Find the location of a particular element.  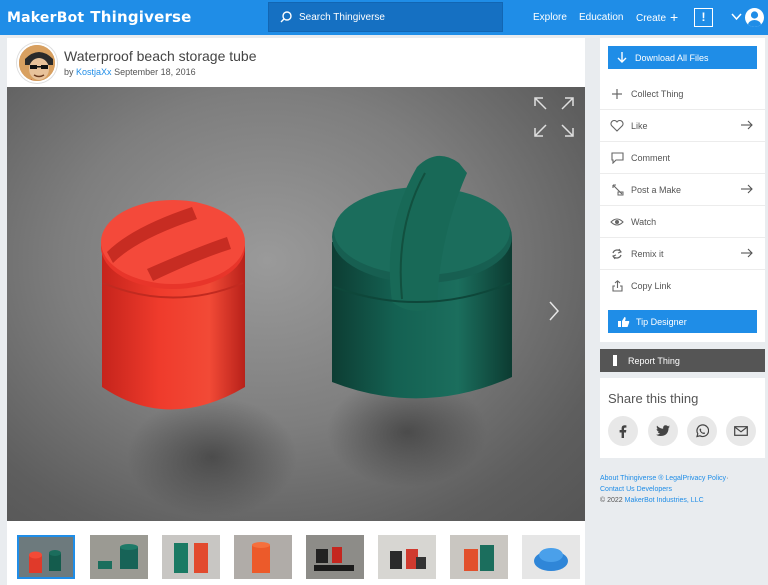

copyright-text: © 2022 is located at coordinates (611, 500).